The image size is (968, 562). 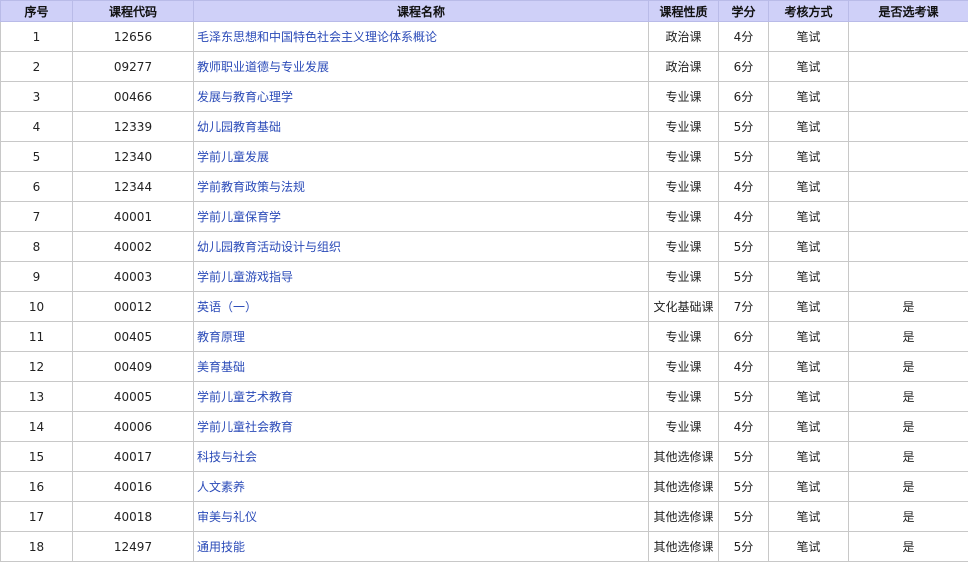 I want to click on table-row: 1812497通用技能其他选修课5分笔试是, so click(x=484, y=547).